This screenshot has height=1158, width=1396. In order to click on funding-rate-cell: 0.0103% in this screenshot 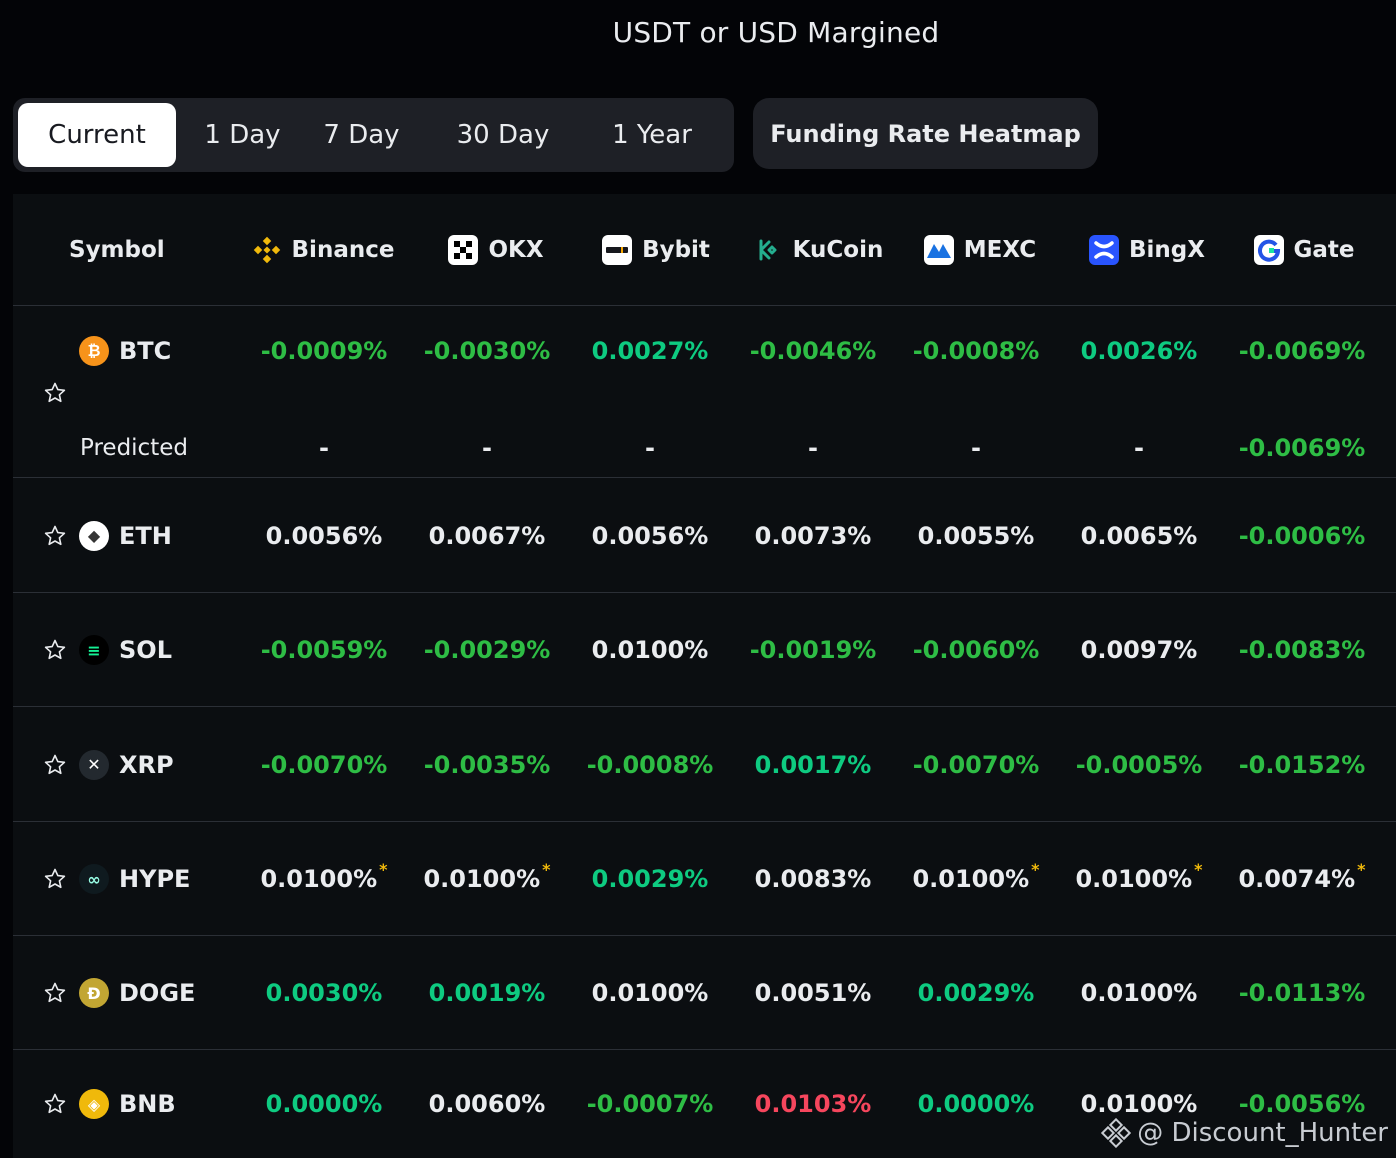, I will do `click(813, 1104)`.